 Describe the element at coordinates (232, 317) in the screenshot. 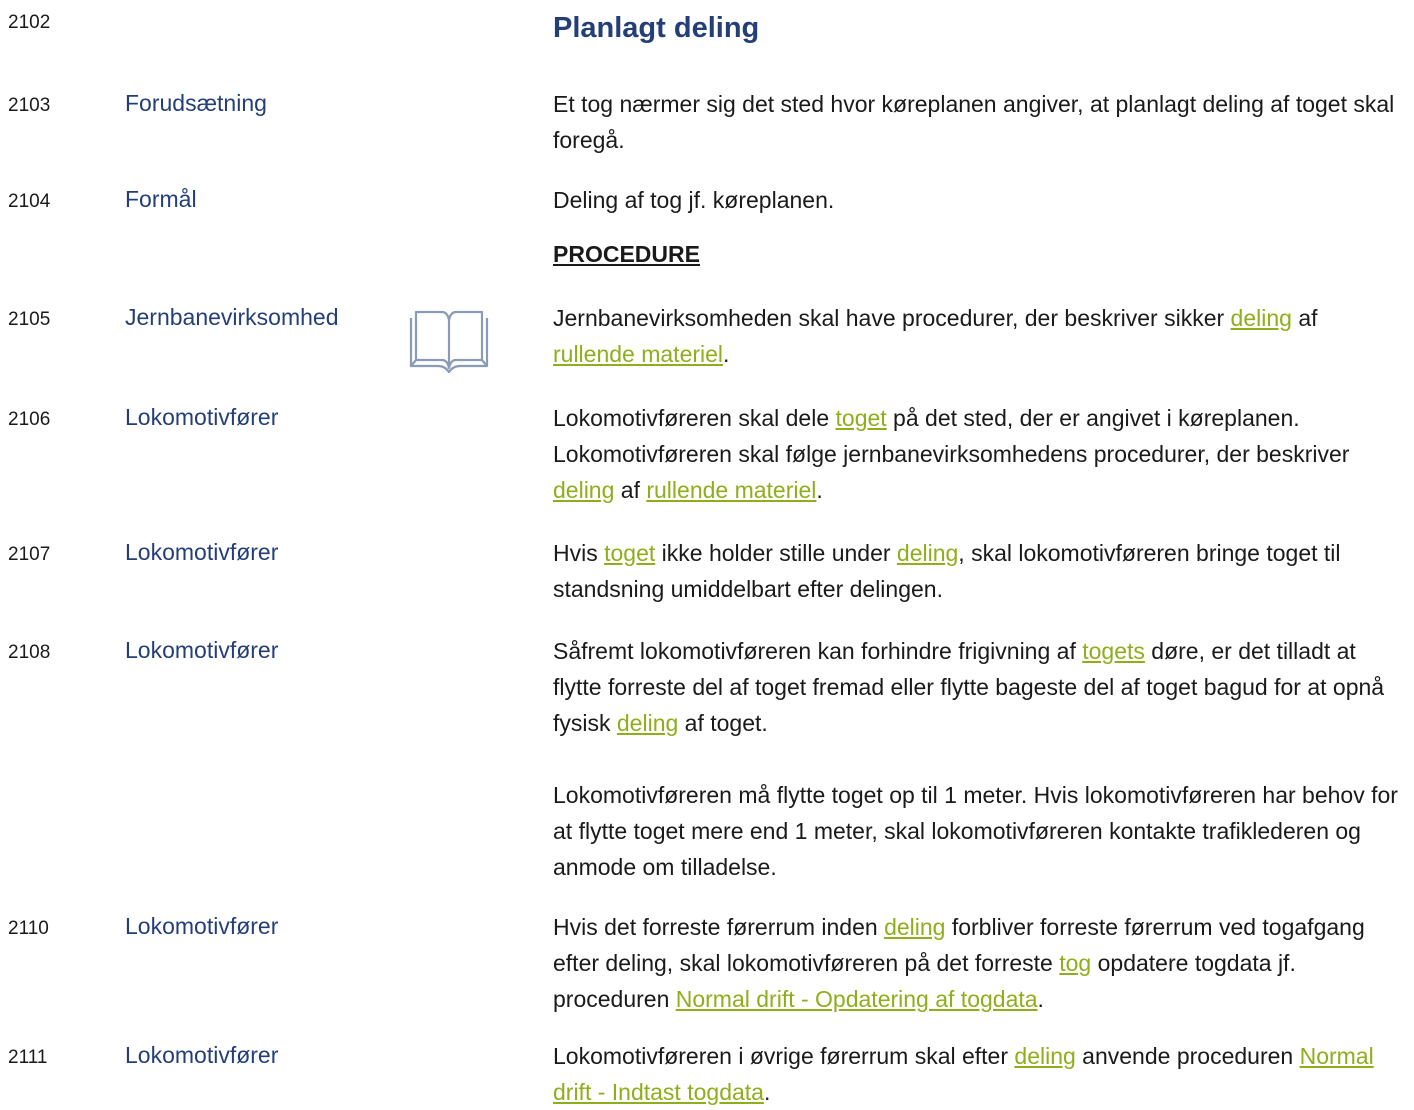

I see `role-label: Jernbanevirksomhed` at that location.